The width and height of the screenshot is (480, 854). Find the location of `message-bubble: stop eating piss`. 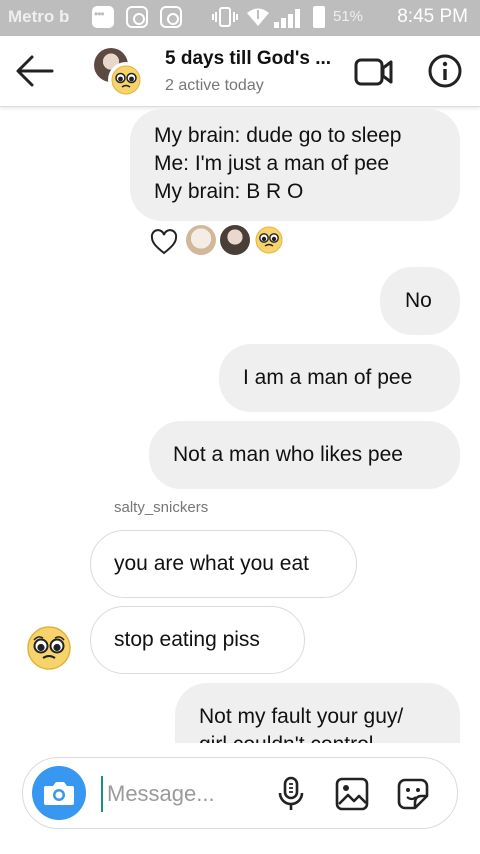

message-bubble: stop eating piss is located at coordinates (197, 640).